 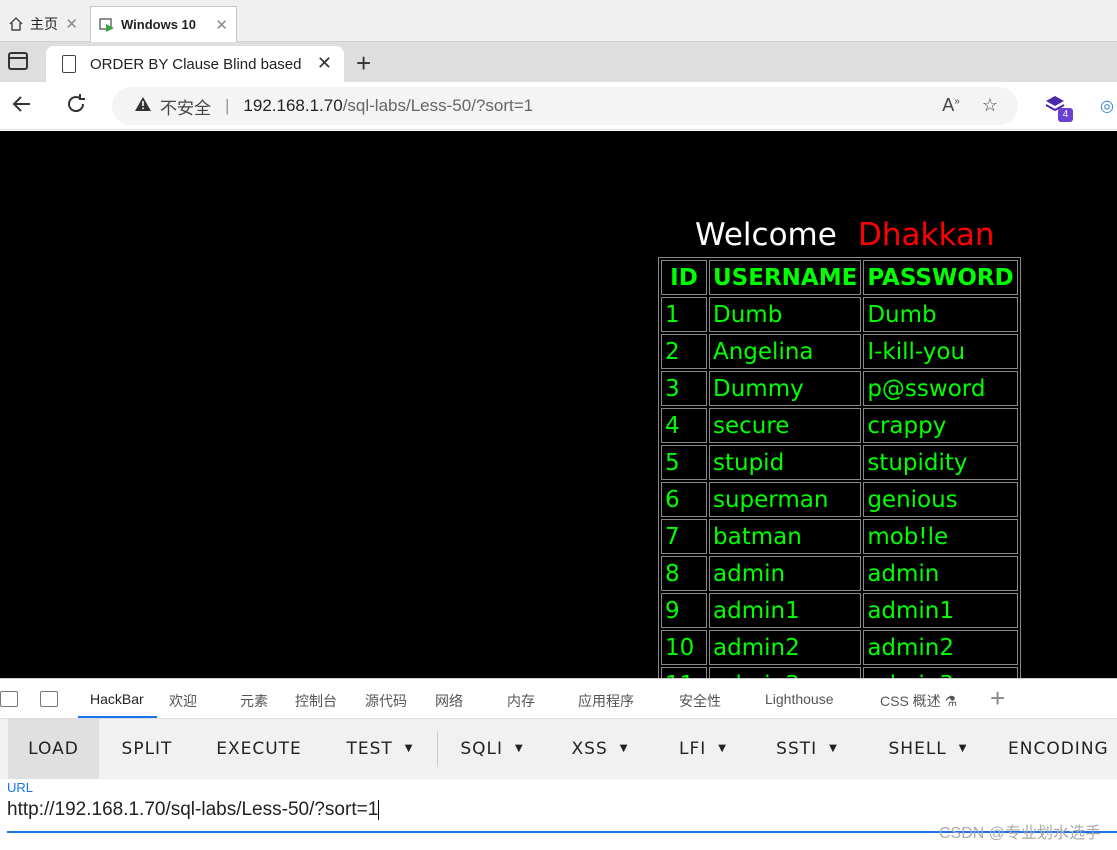 I want to click on new-tab-button: +, so click(x=363, y=63).